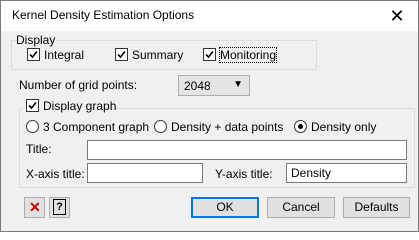  Describe the element at coordinates (248, 55) in the screenshot. I see `monitoring-label: Monitoring` at that location.